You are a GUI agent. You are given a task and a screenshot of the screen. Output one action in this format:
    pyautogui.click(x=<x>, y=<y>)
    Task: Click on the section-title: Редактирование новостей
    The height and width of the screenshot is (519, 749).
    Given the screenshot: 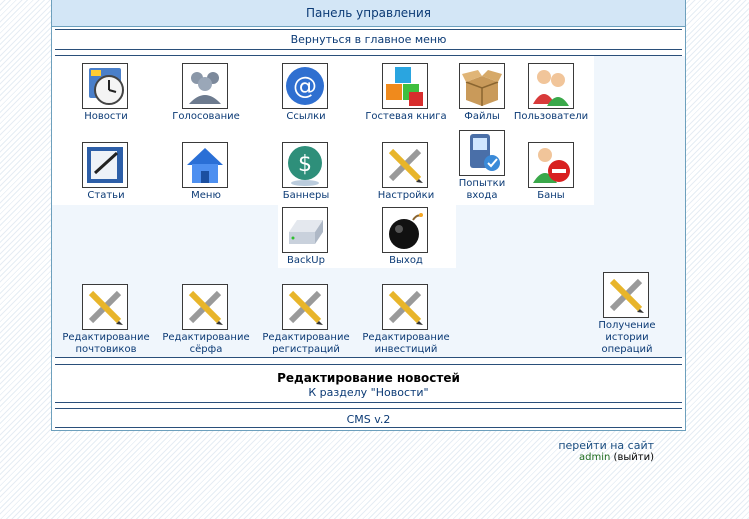 What is the action you would take?
    pyautogui.click(x=368, y=378)
    